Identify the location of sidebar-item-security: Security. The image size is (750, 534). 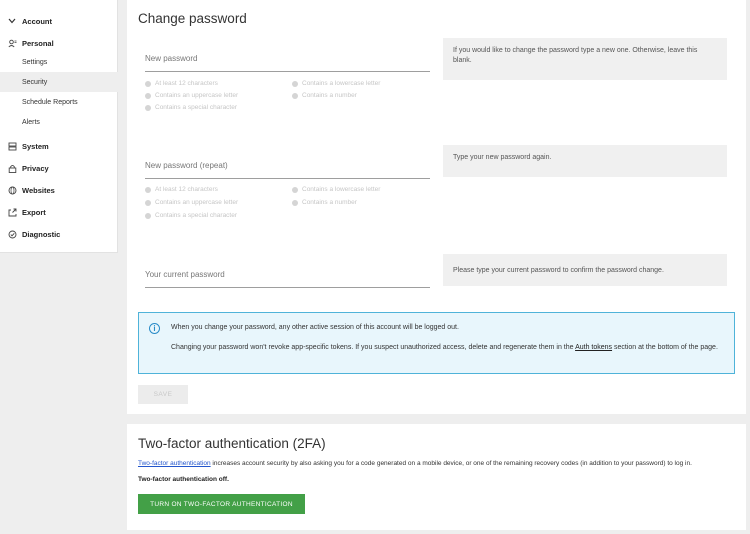
(59, 82).